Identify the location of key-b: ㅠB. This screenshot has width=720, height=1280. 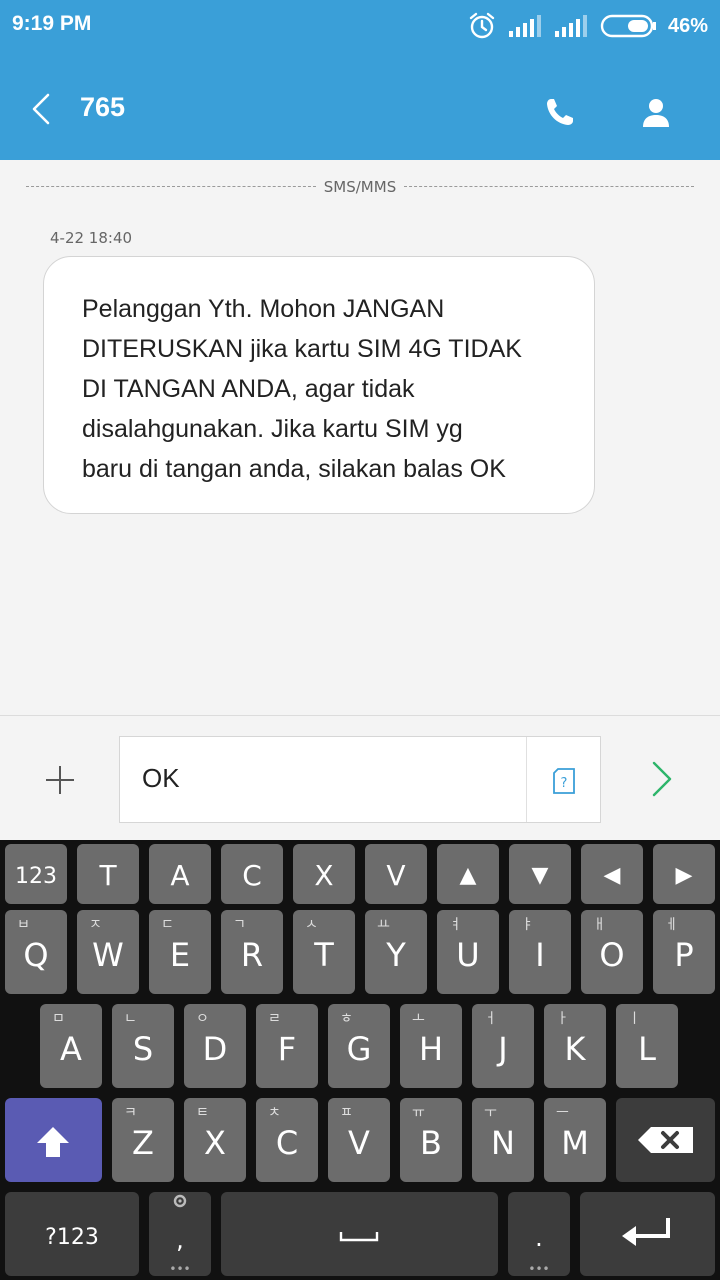
(431, 1140).